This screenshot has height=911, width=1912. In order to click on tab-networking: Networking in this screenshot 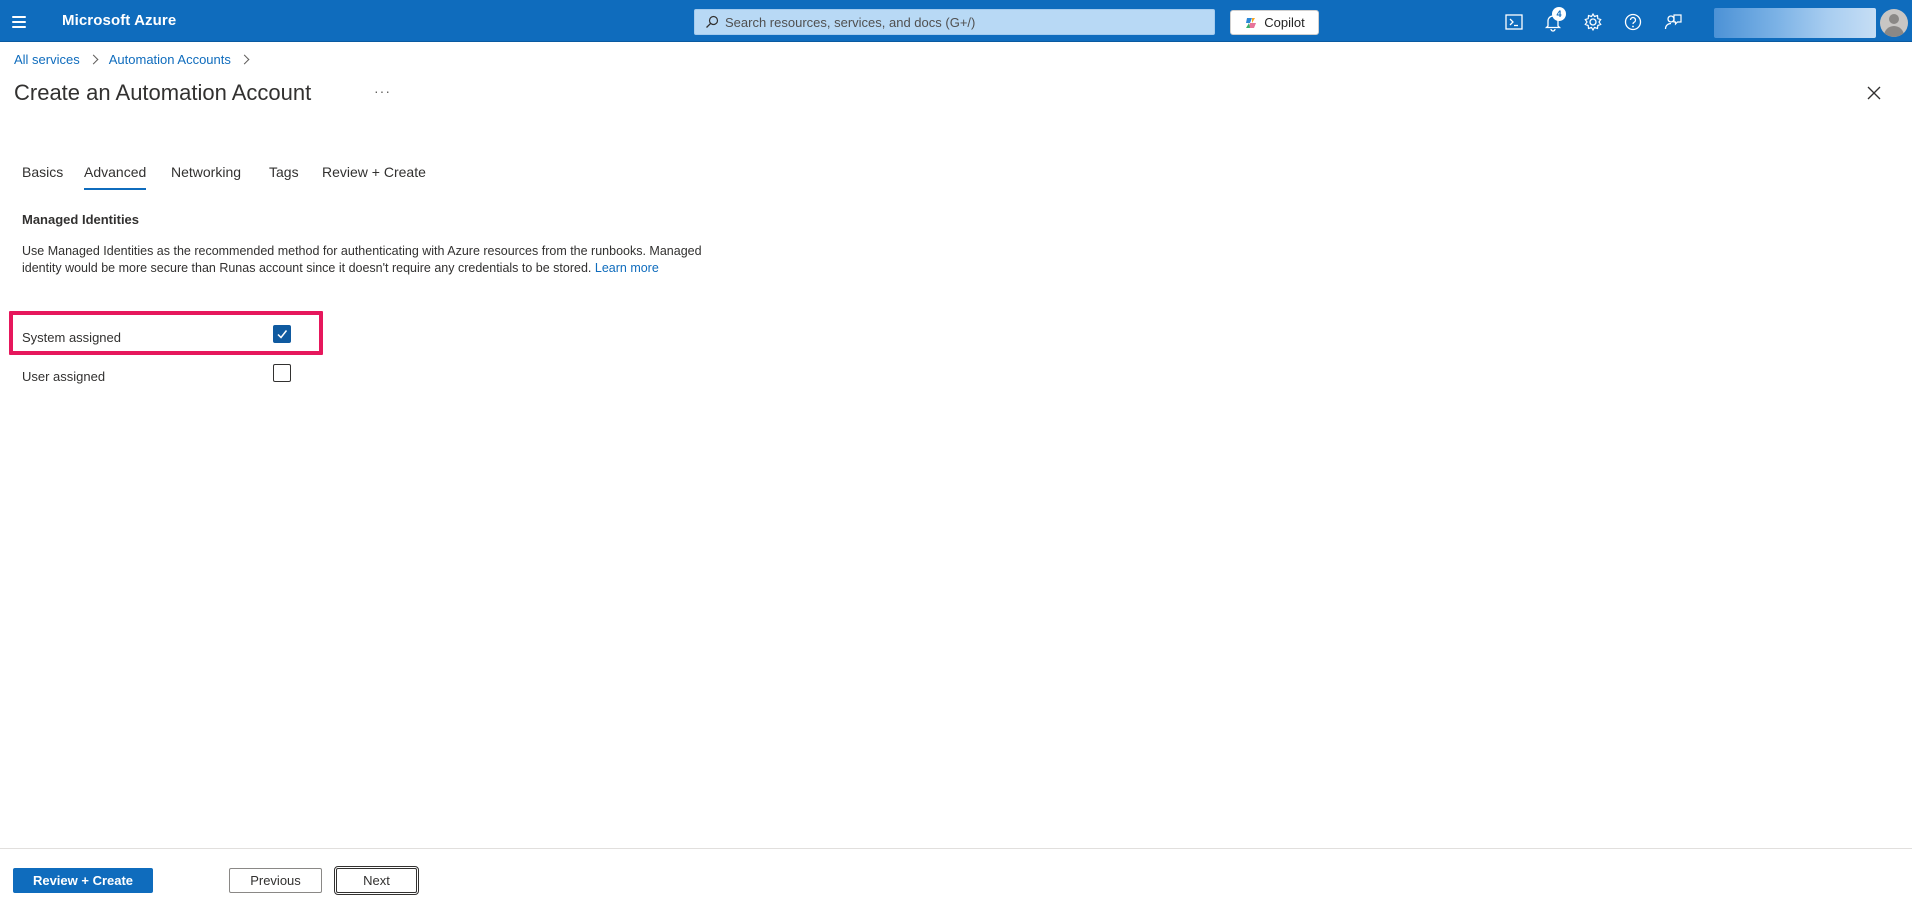, I will do `click(206, 172)`.